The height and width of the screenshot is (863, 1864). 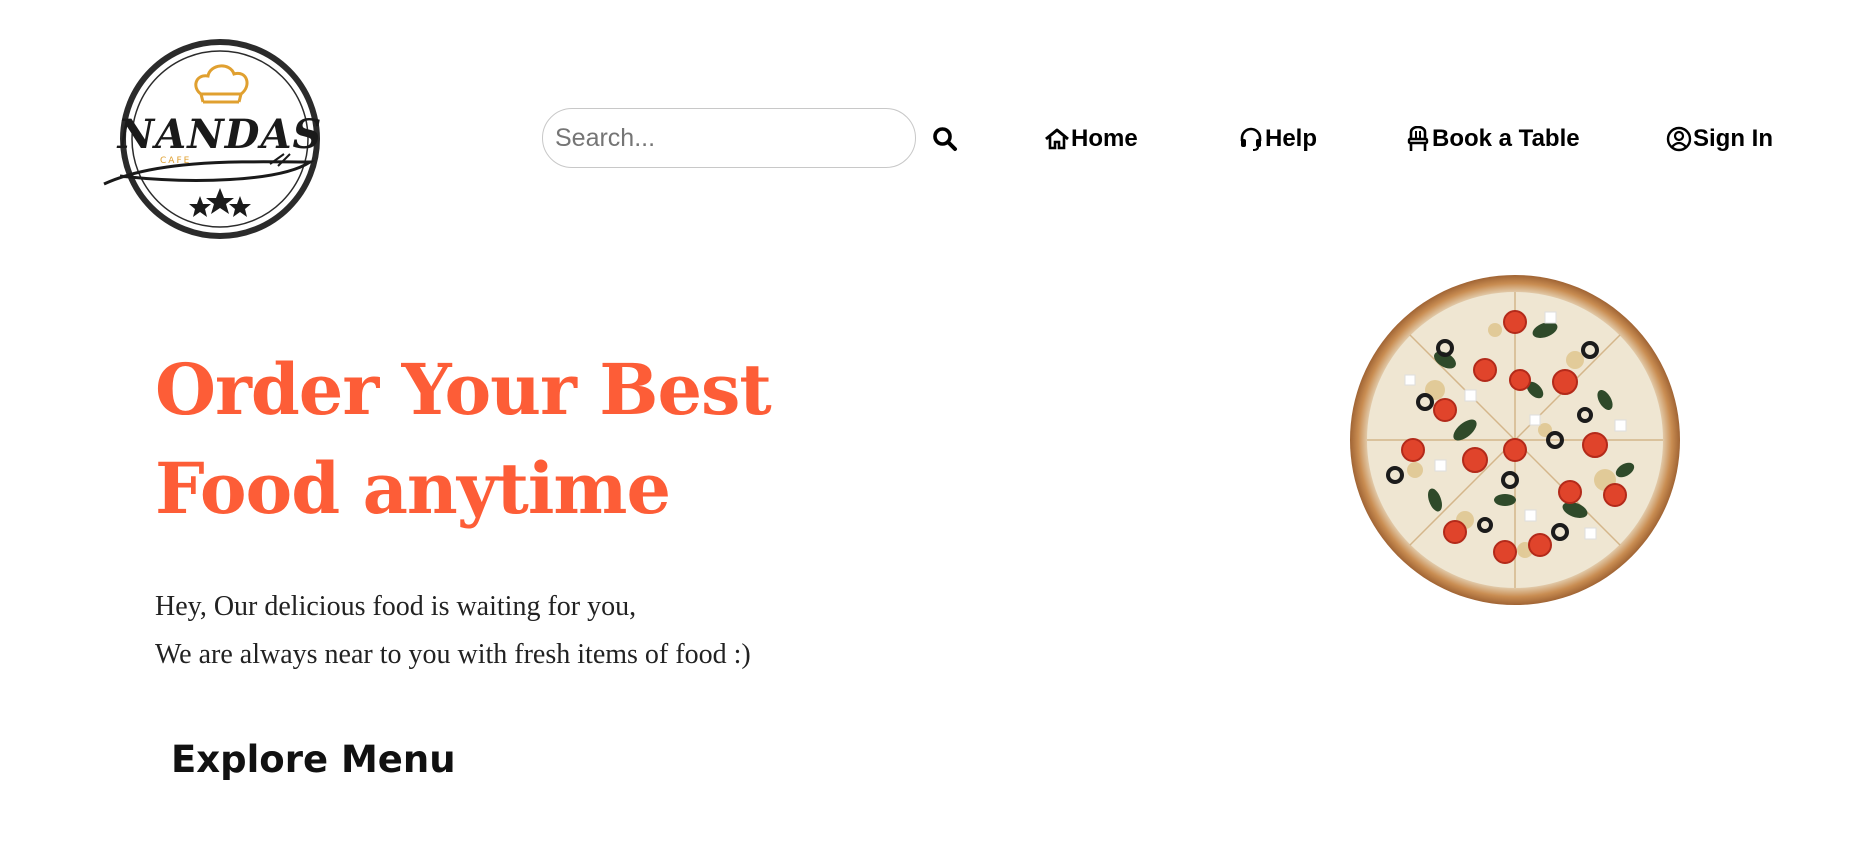 I want to click on nav-home-link: Home, so click(x=1091, y=139).